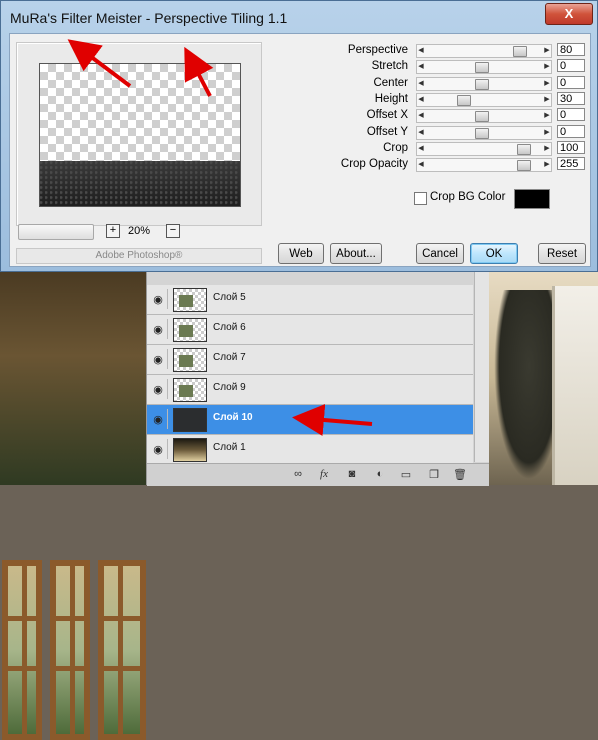  I want to click on preview-frame, so click(139, 134).